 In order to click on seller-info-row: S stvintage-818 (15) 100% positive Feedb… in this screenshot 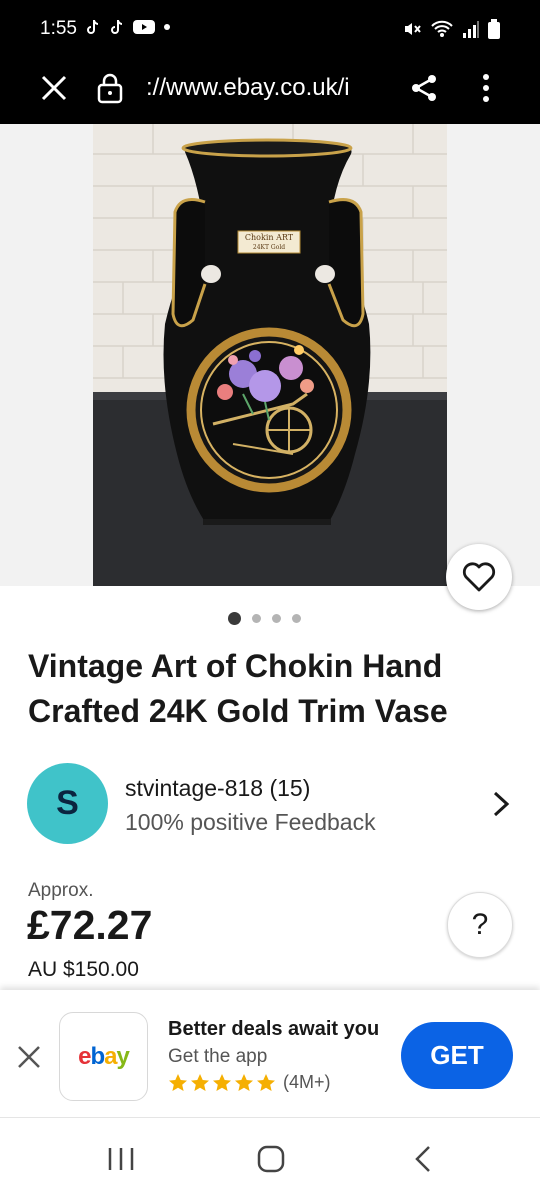, I will do `click(270, 803)`.